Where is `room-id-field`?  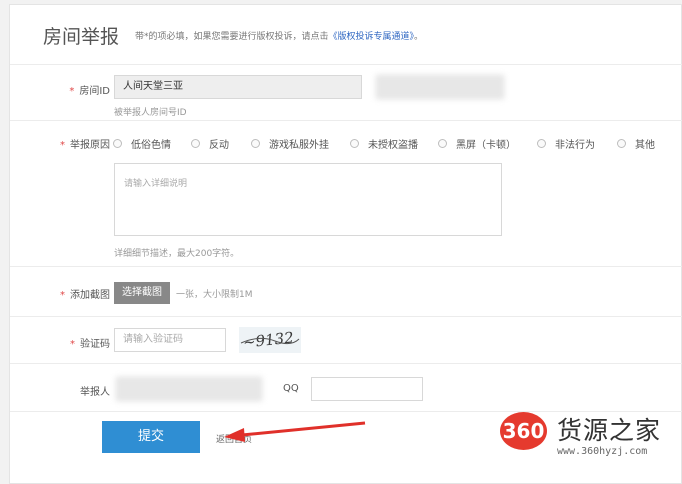
room-id-field is located at coordinates (440, 87).